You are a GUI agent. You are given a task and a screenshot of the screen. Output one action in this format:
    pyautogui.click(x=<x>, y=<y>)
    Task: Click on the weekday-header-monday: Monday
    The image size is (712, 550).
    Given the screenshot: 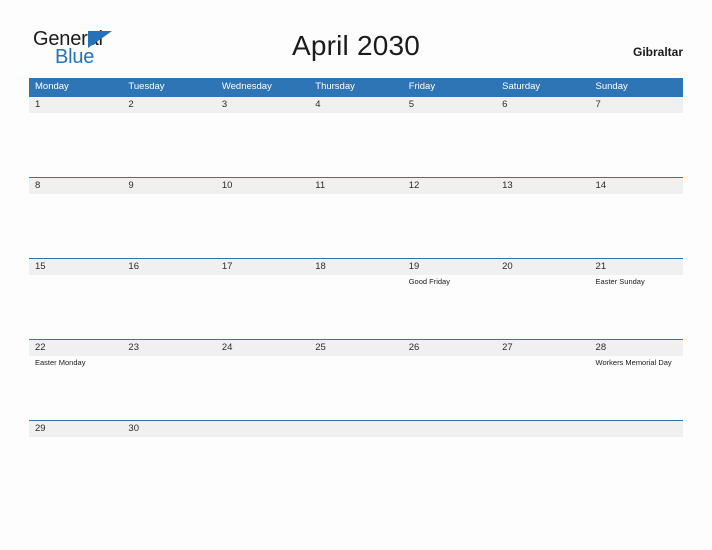 What is the action you would take?
    pyautogui.click(x=52, y=86)
    